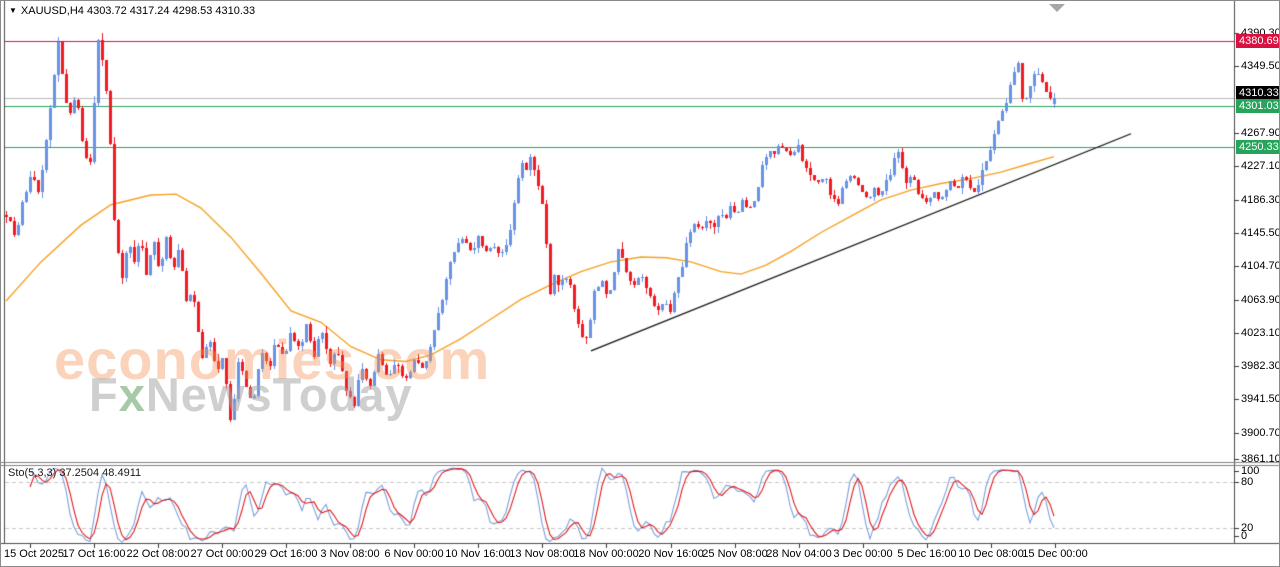 The width and height of the screenshot is (1280, 567). I want to click on symbol-dropdown-icon: ▼, so click(13, 10).